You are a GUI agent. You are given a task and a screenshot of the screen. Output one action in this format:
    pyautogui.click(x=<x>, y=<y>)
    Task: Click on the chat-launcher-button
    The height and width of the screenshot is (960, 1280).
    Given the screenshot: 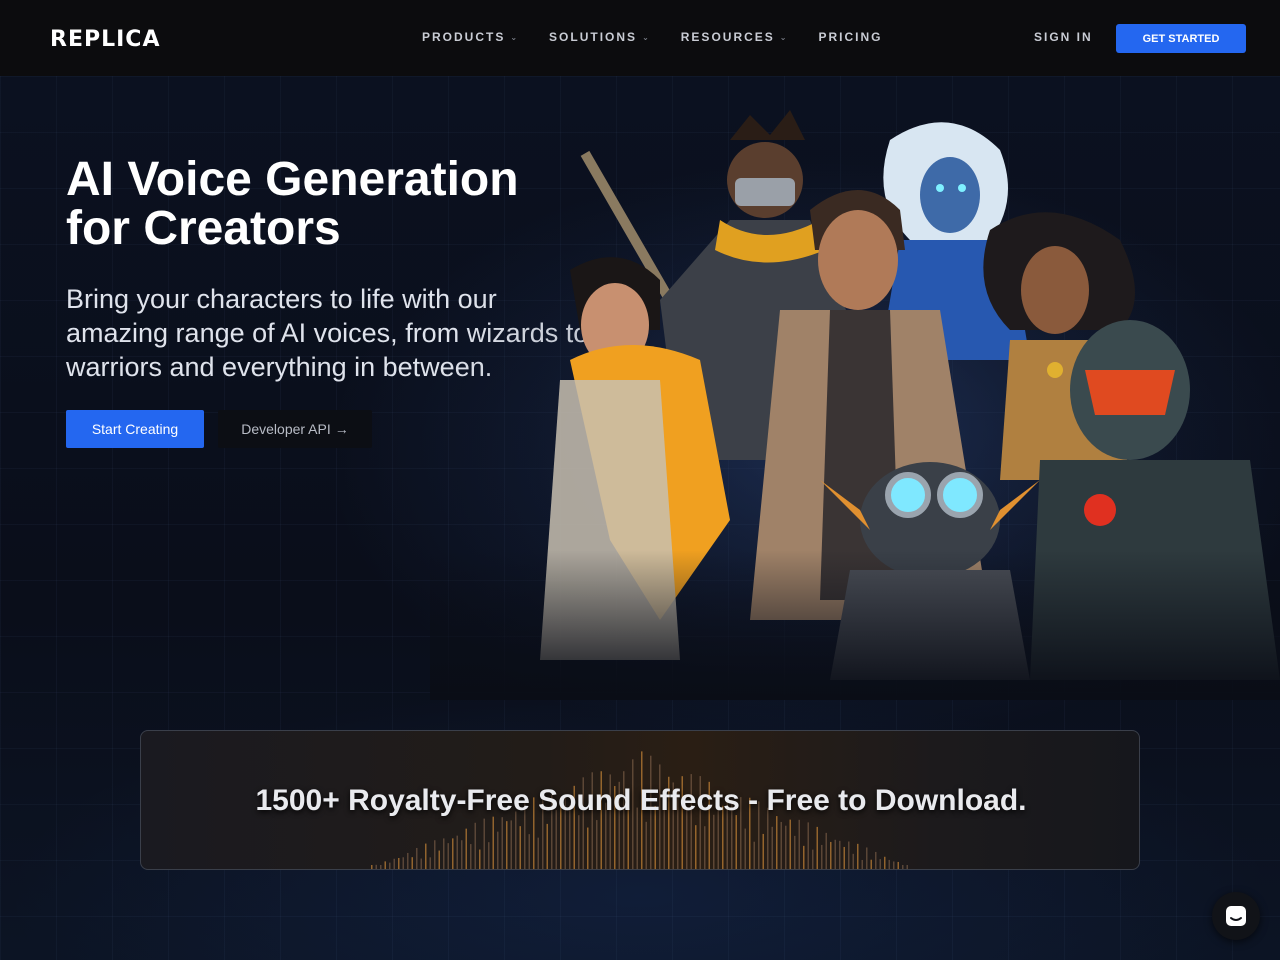 What is the action you would take?
    pyautogui.click(x=1236, y=916)
    